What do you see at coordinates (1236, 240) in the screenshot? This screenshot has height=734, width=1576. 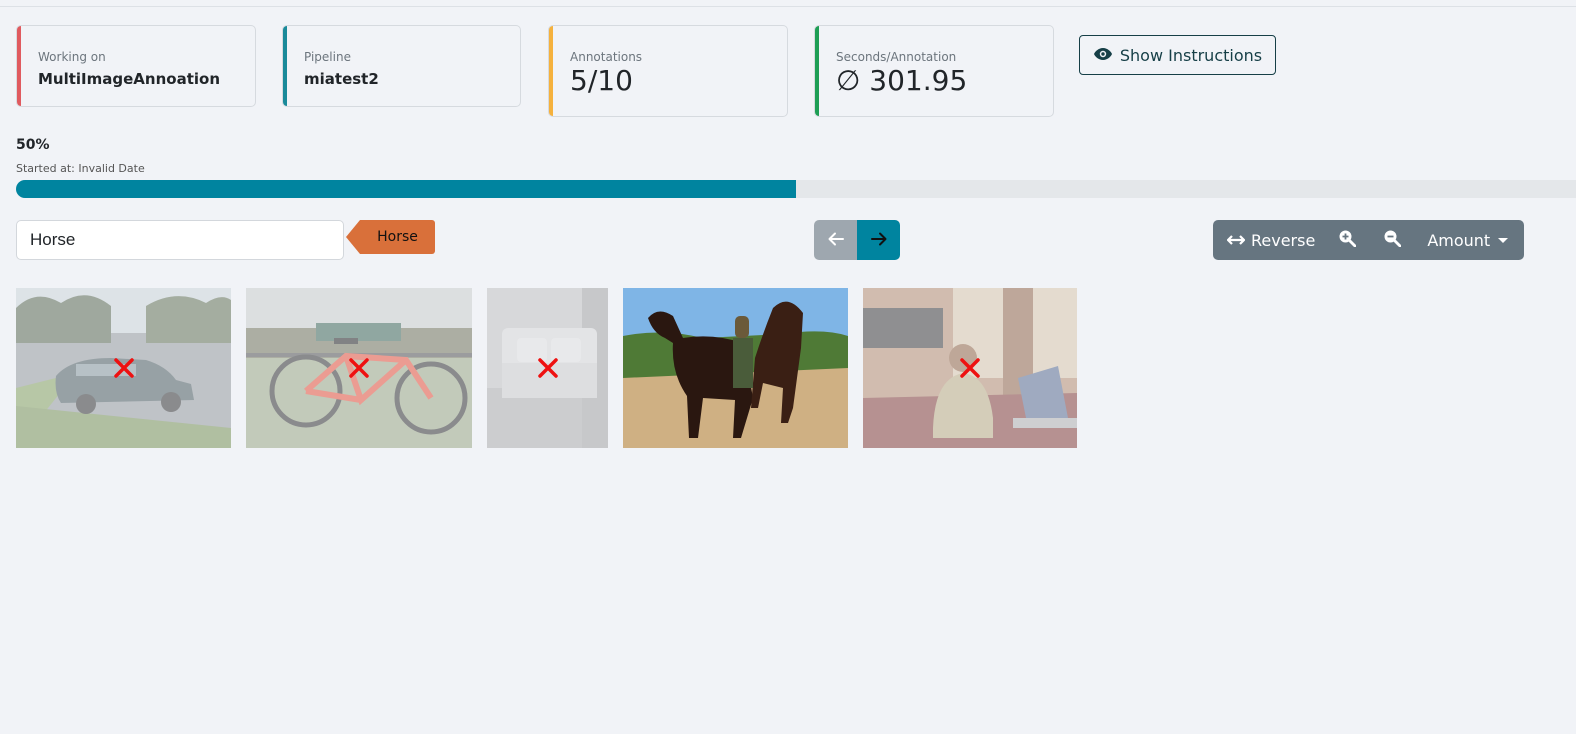 I see `arrows-horizontal-icon` at bounding box center [1236, 240].